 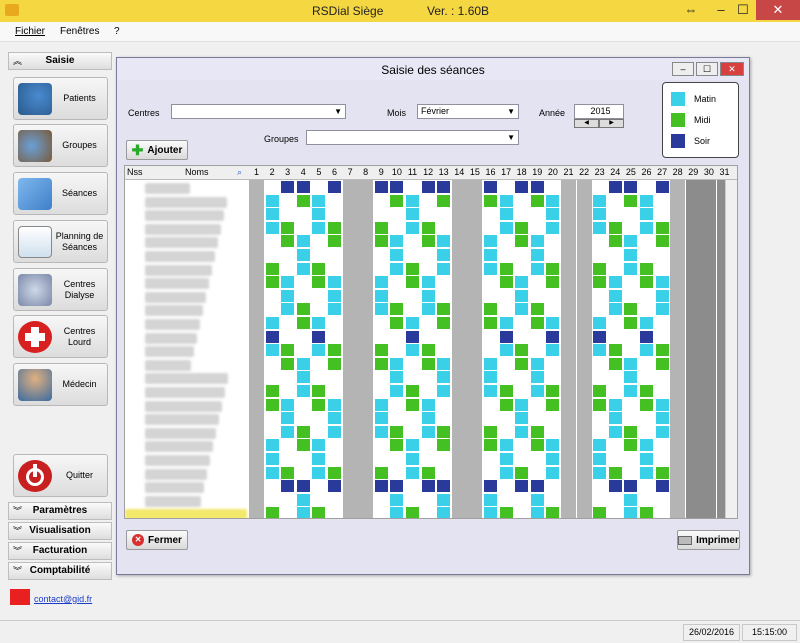 What do you see at coordinates (157, 540) in the screenshot?
I see `fermer-button: ✕ Fermer` at bounding box center [157, 540].